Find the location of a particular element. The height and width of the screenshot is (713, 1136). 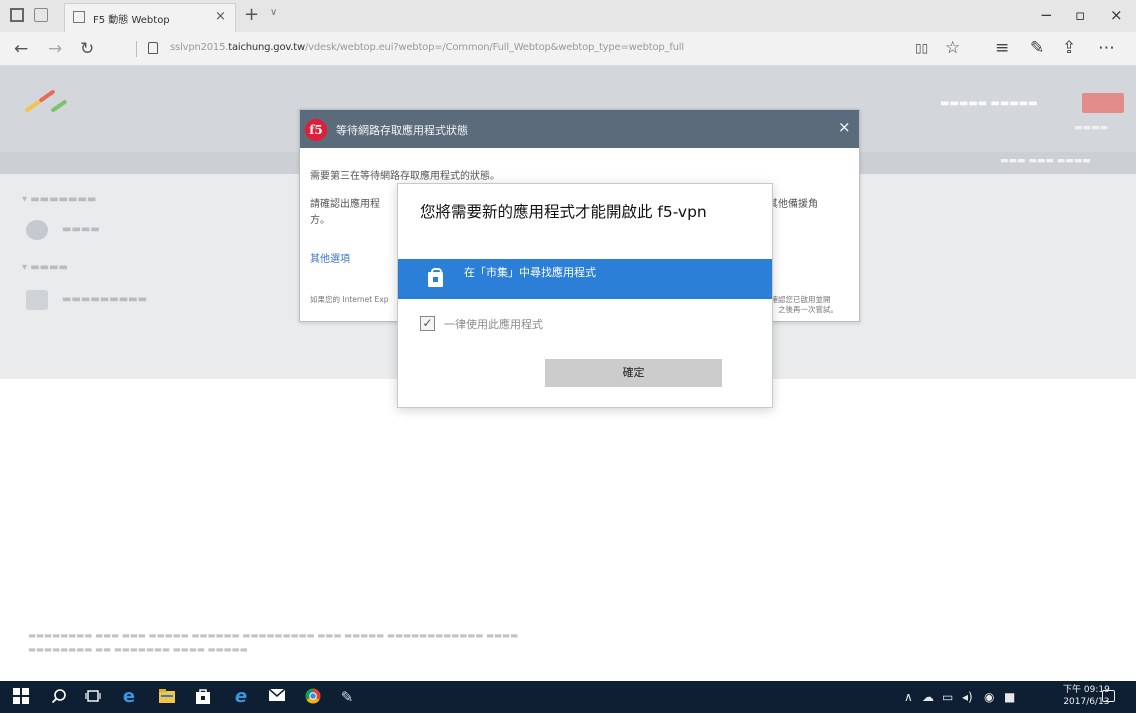

url-domain: taichung.gov.tw is located at coordinates (266, 47).